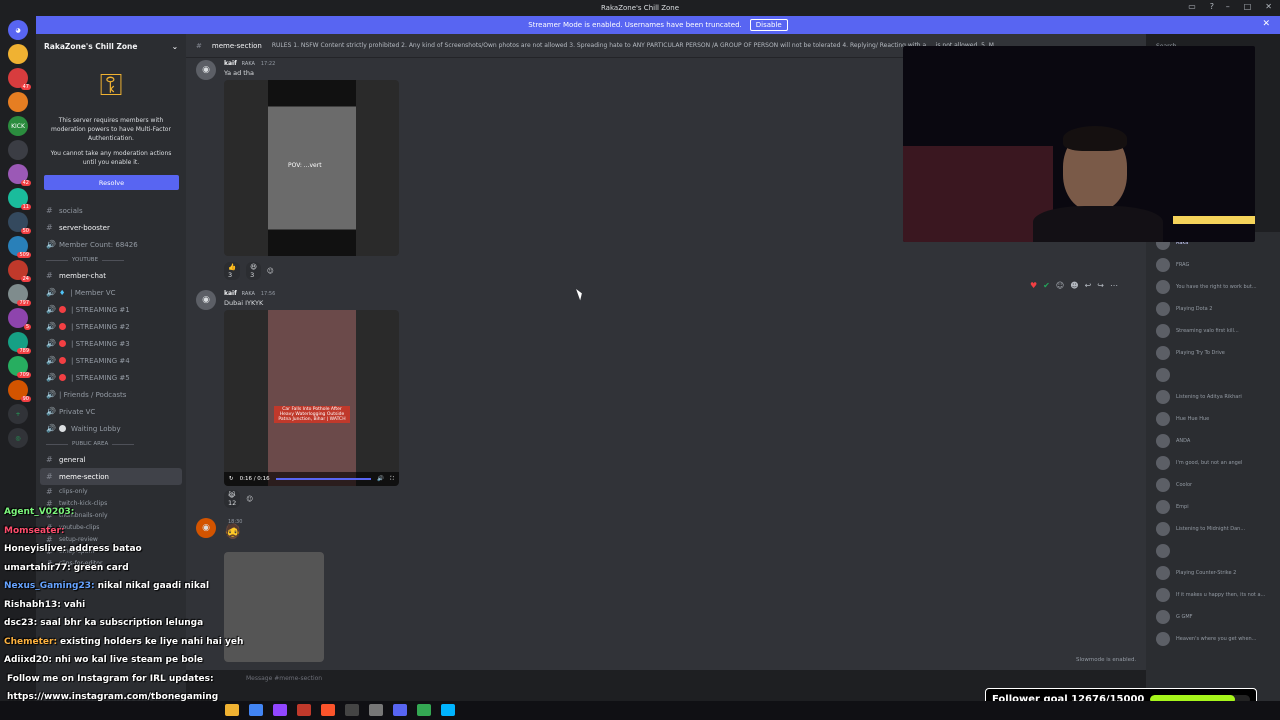  What do you see at coordinates (111, 46) in the screenshot?
I see `server-header: RakaZone's Chill Zone ⌄` at bounding box center [111, 46].